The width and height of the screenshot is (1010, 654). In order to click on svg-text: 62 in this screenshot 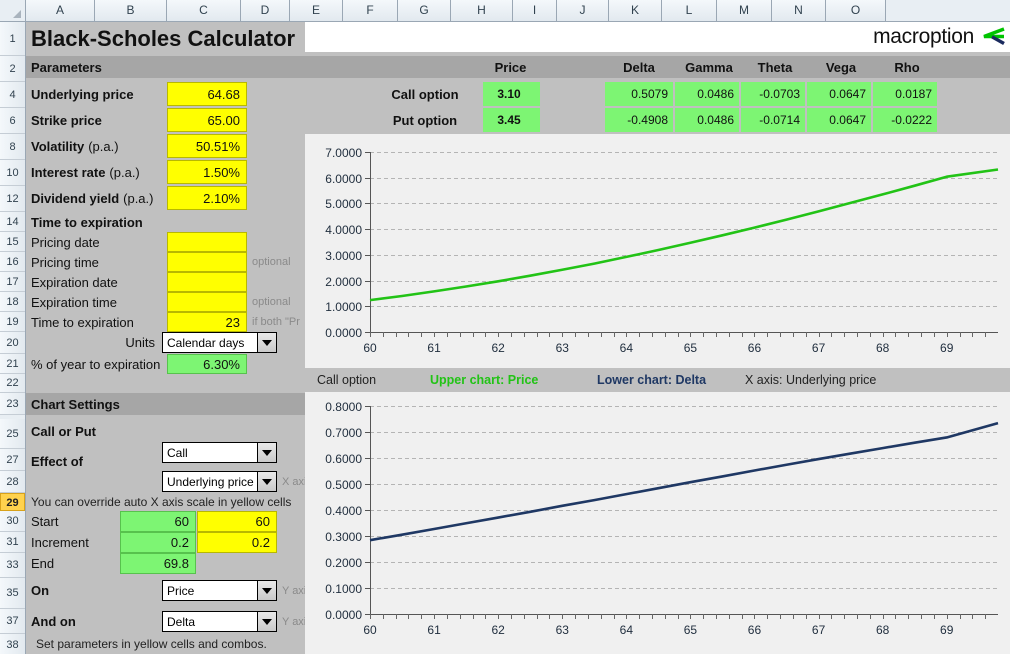, I will do `click(498, 630)`.